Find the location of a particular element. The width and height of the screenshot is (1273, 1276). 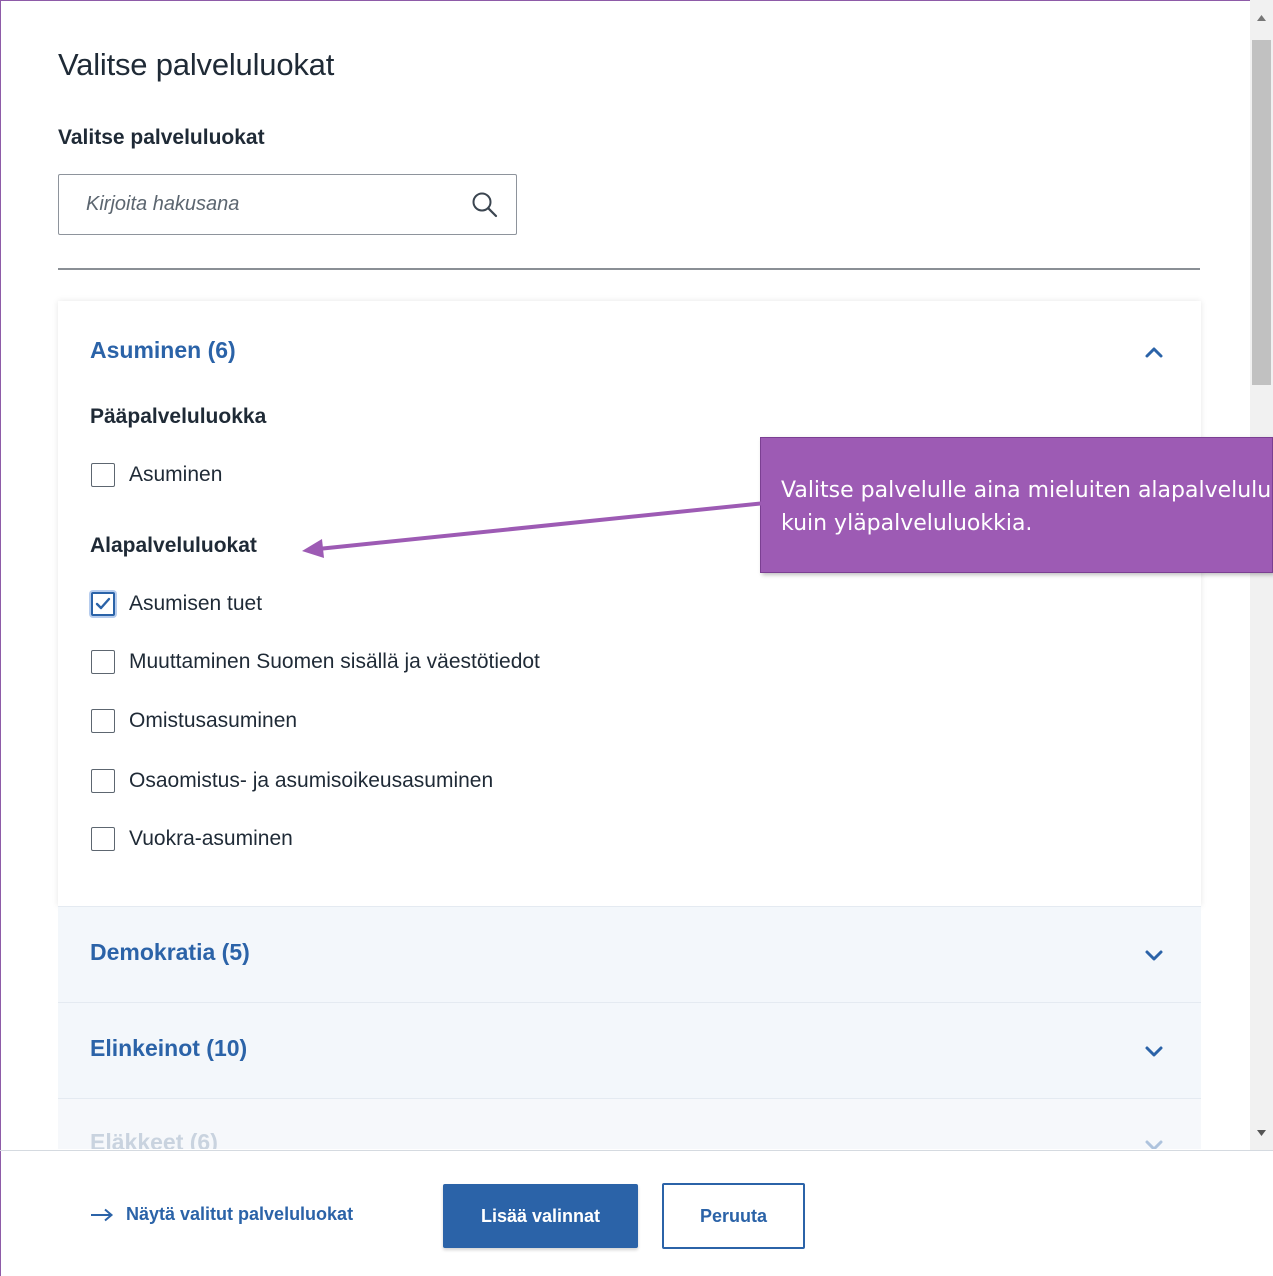

arrow-right-icon is located at coordinates (102, 1214).